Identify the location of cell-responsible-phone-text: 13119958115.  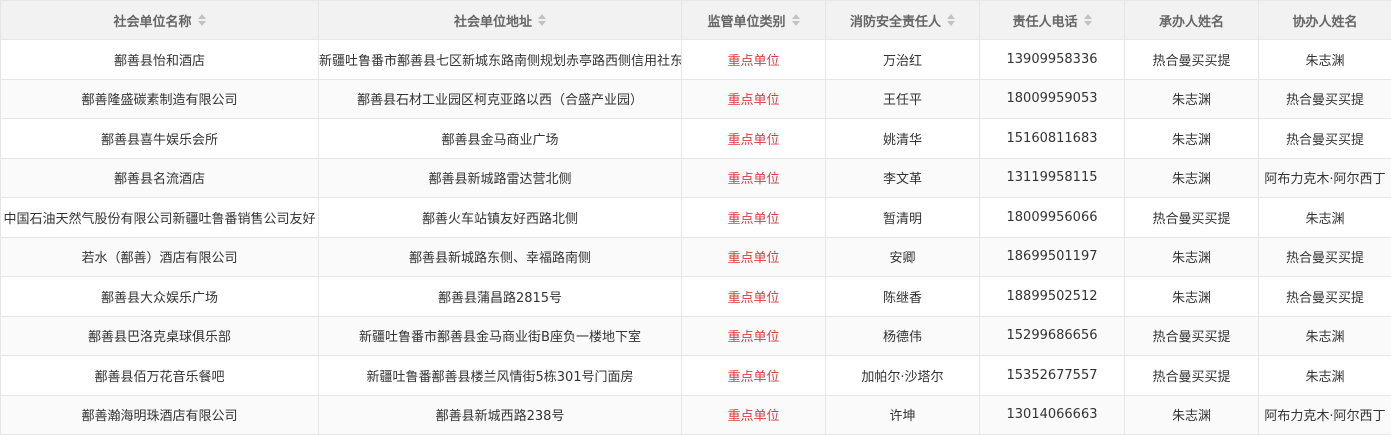
(1052, 178).